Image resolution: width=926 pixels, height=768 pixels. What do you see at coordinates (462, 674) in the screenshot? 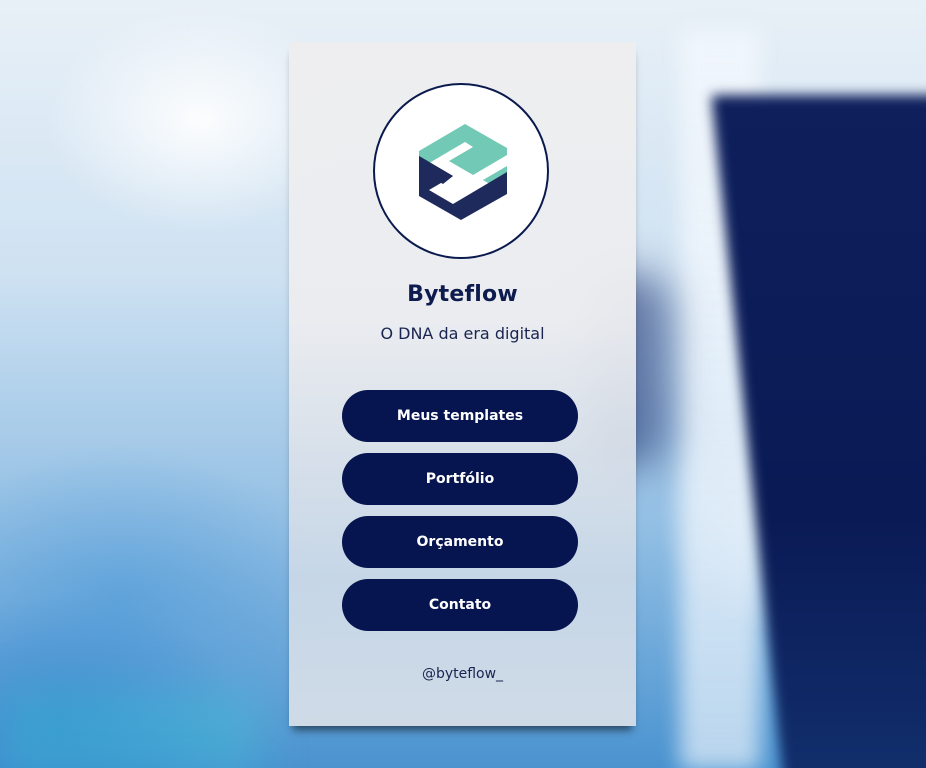
I see `social-handle: @byteflow_` at bounding box center [462, 674].